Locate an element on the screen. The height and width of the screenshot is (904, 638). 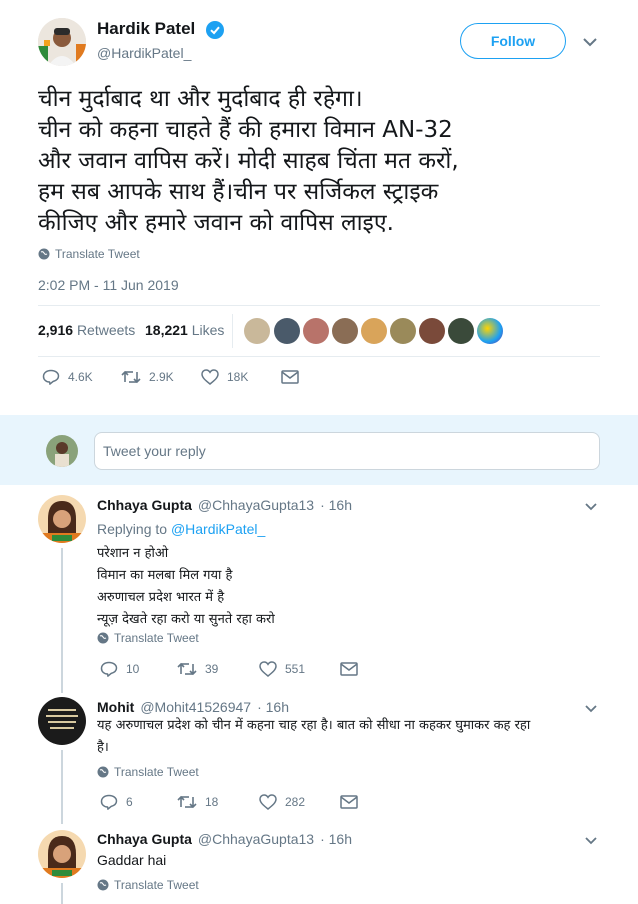
retweet-action: 39 is located at coordinates (197, 669).